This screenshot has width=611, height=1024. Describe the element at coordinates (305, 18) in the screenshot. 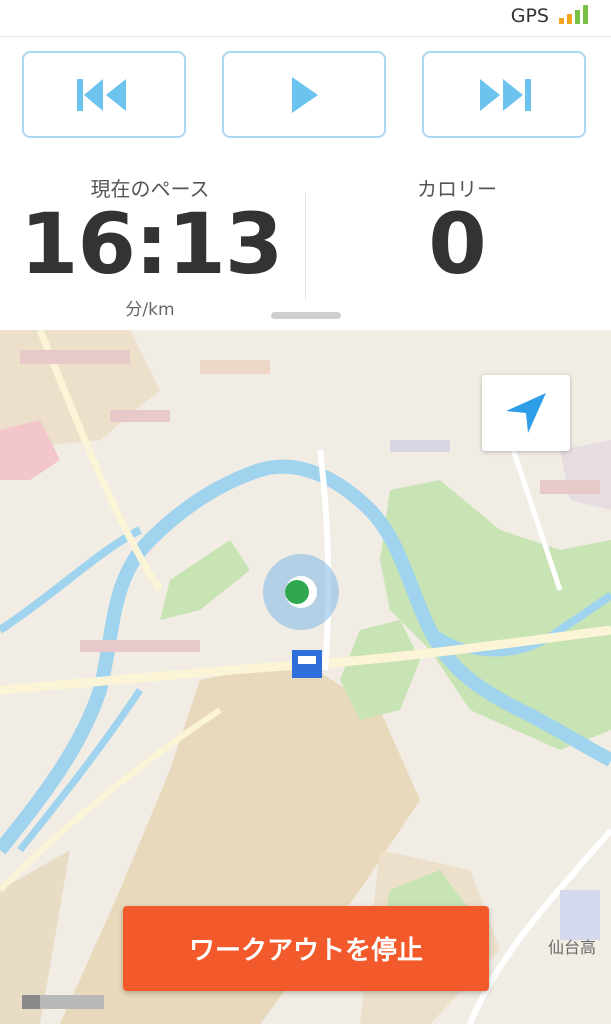

I see `status-bar: GPS` at that location.